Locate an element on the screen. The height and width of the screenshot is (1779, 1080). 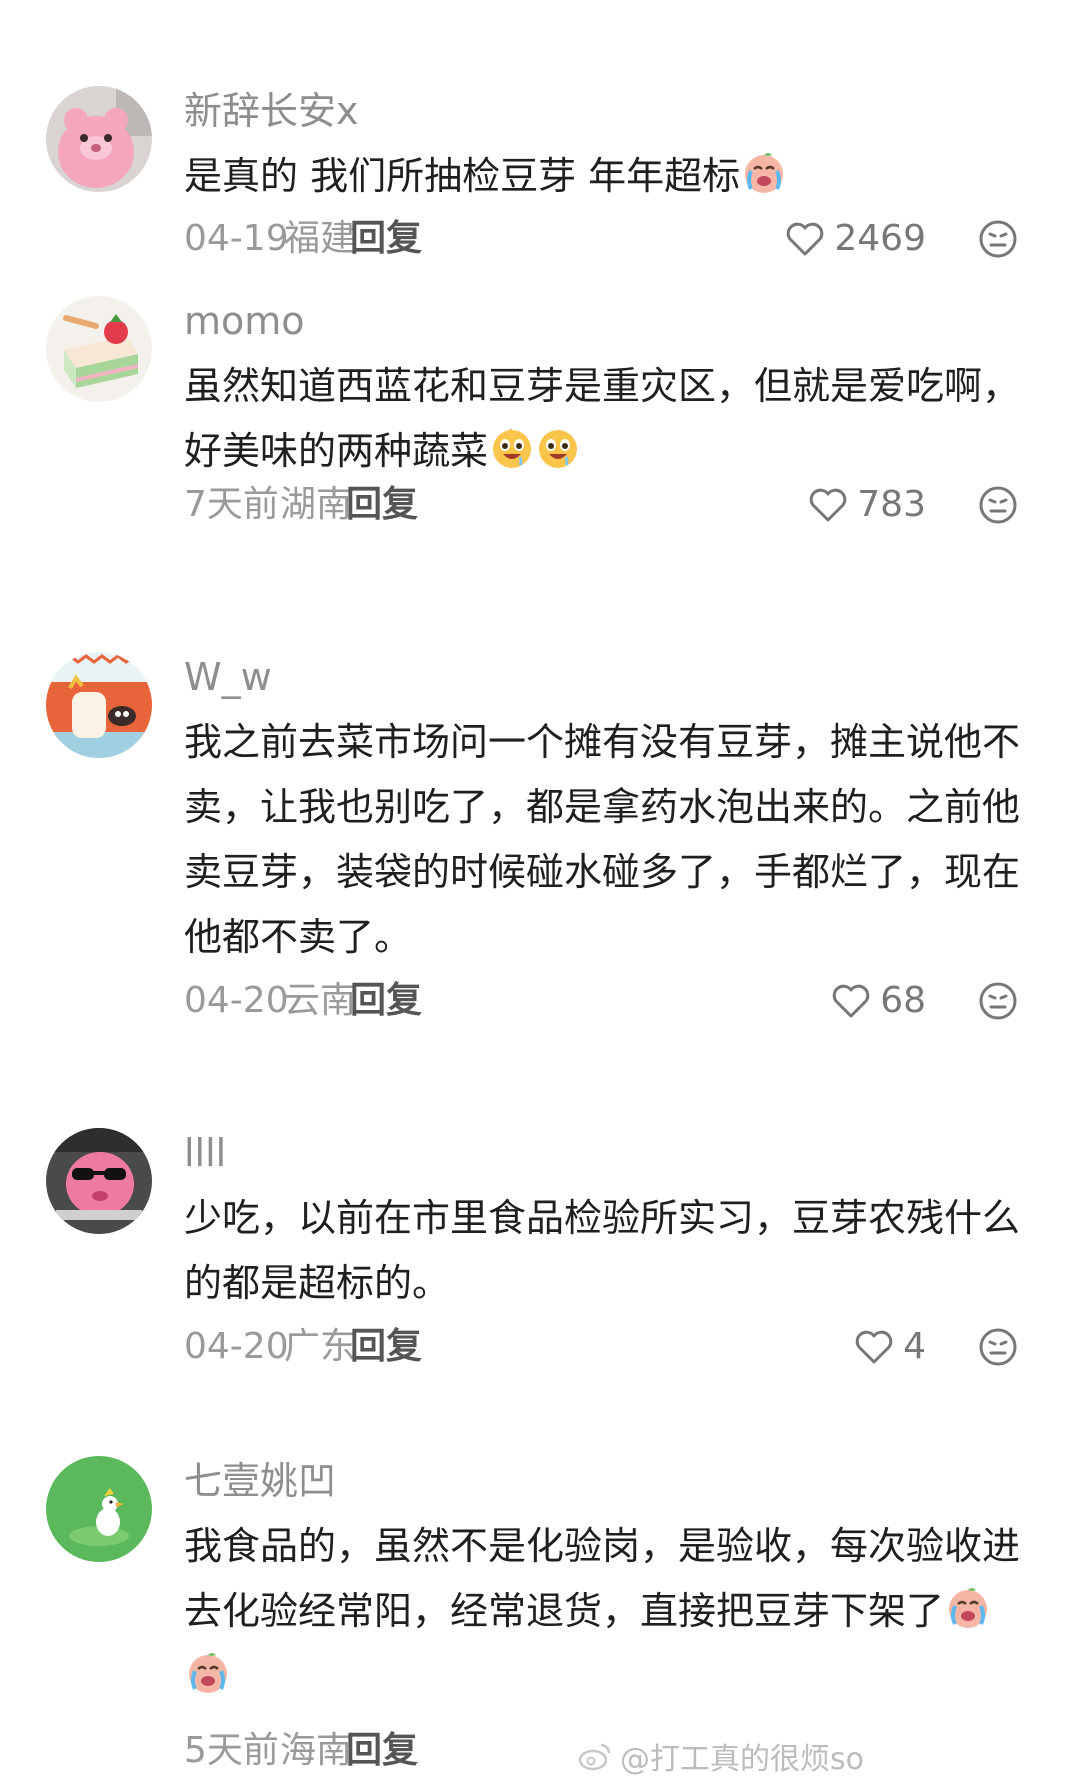
watermark: @打工真的很烦so is located at coordinates (720, 1756).